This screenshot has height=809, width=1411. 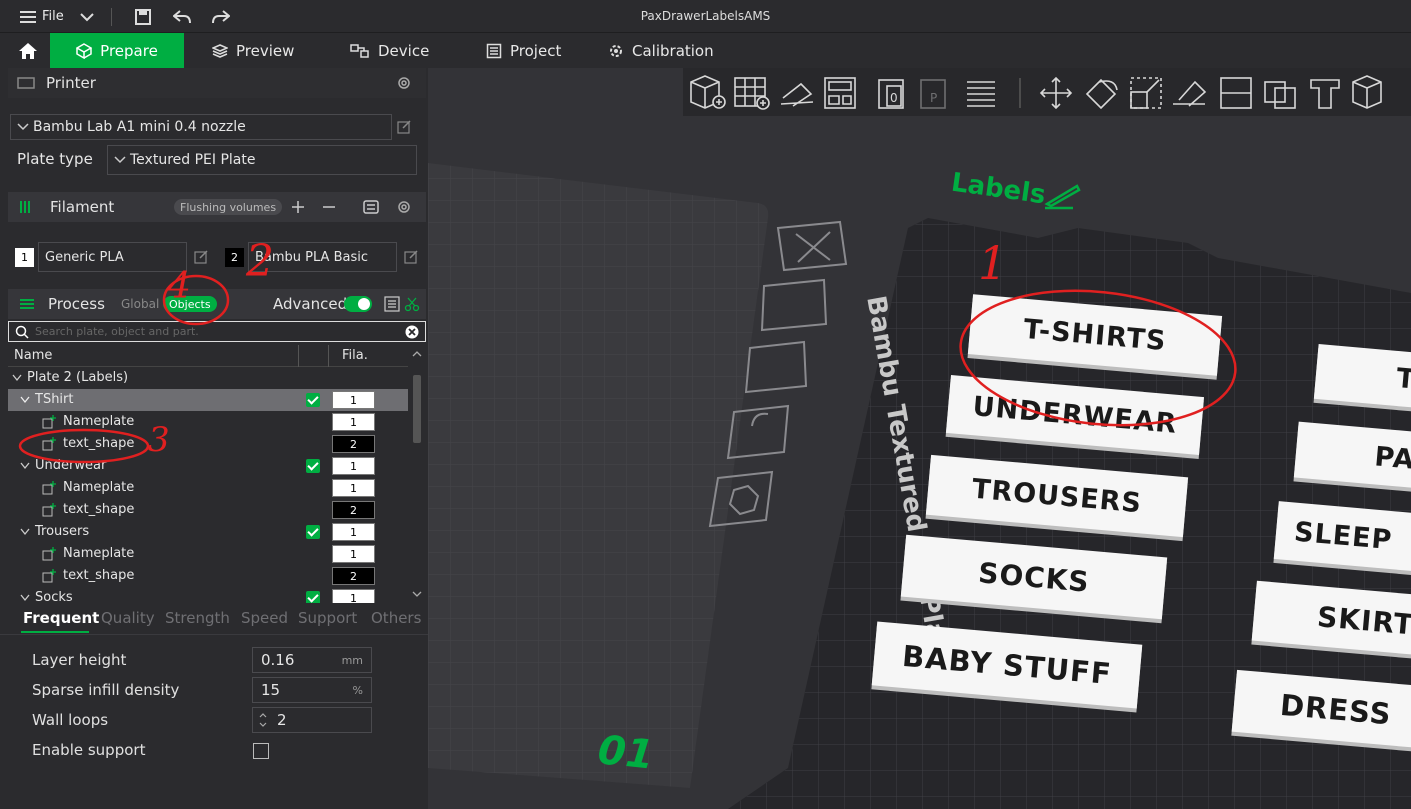 I want to click on list-icon, so click(x=392, y=304).